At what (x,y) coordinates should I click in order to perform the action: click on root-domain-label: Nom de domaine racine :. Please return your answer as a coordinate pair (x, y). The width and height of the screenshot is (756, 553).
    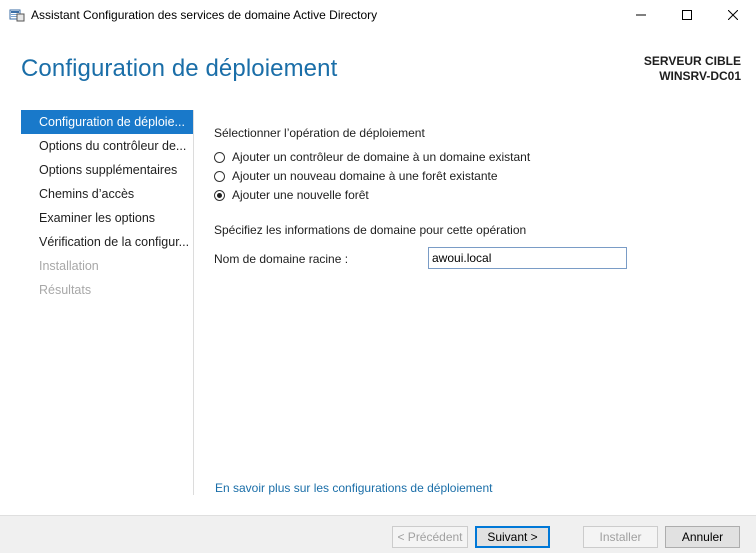
    Looking at the image, I should click on (281, 259).